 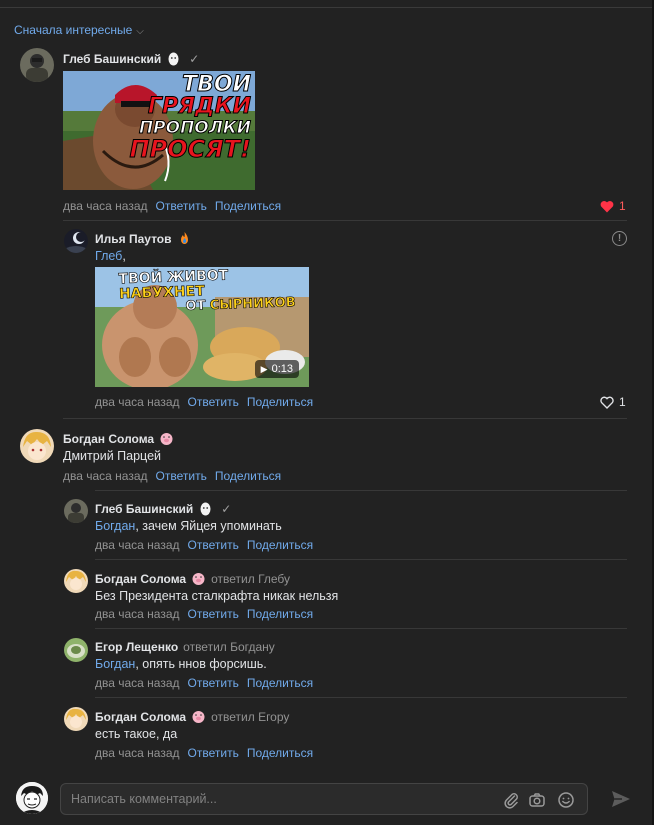 I want to click on video-title-2: ОТ, so click(x=195, y=306).